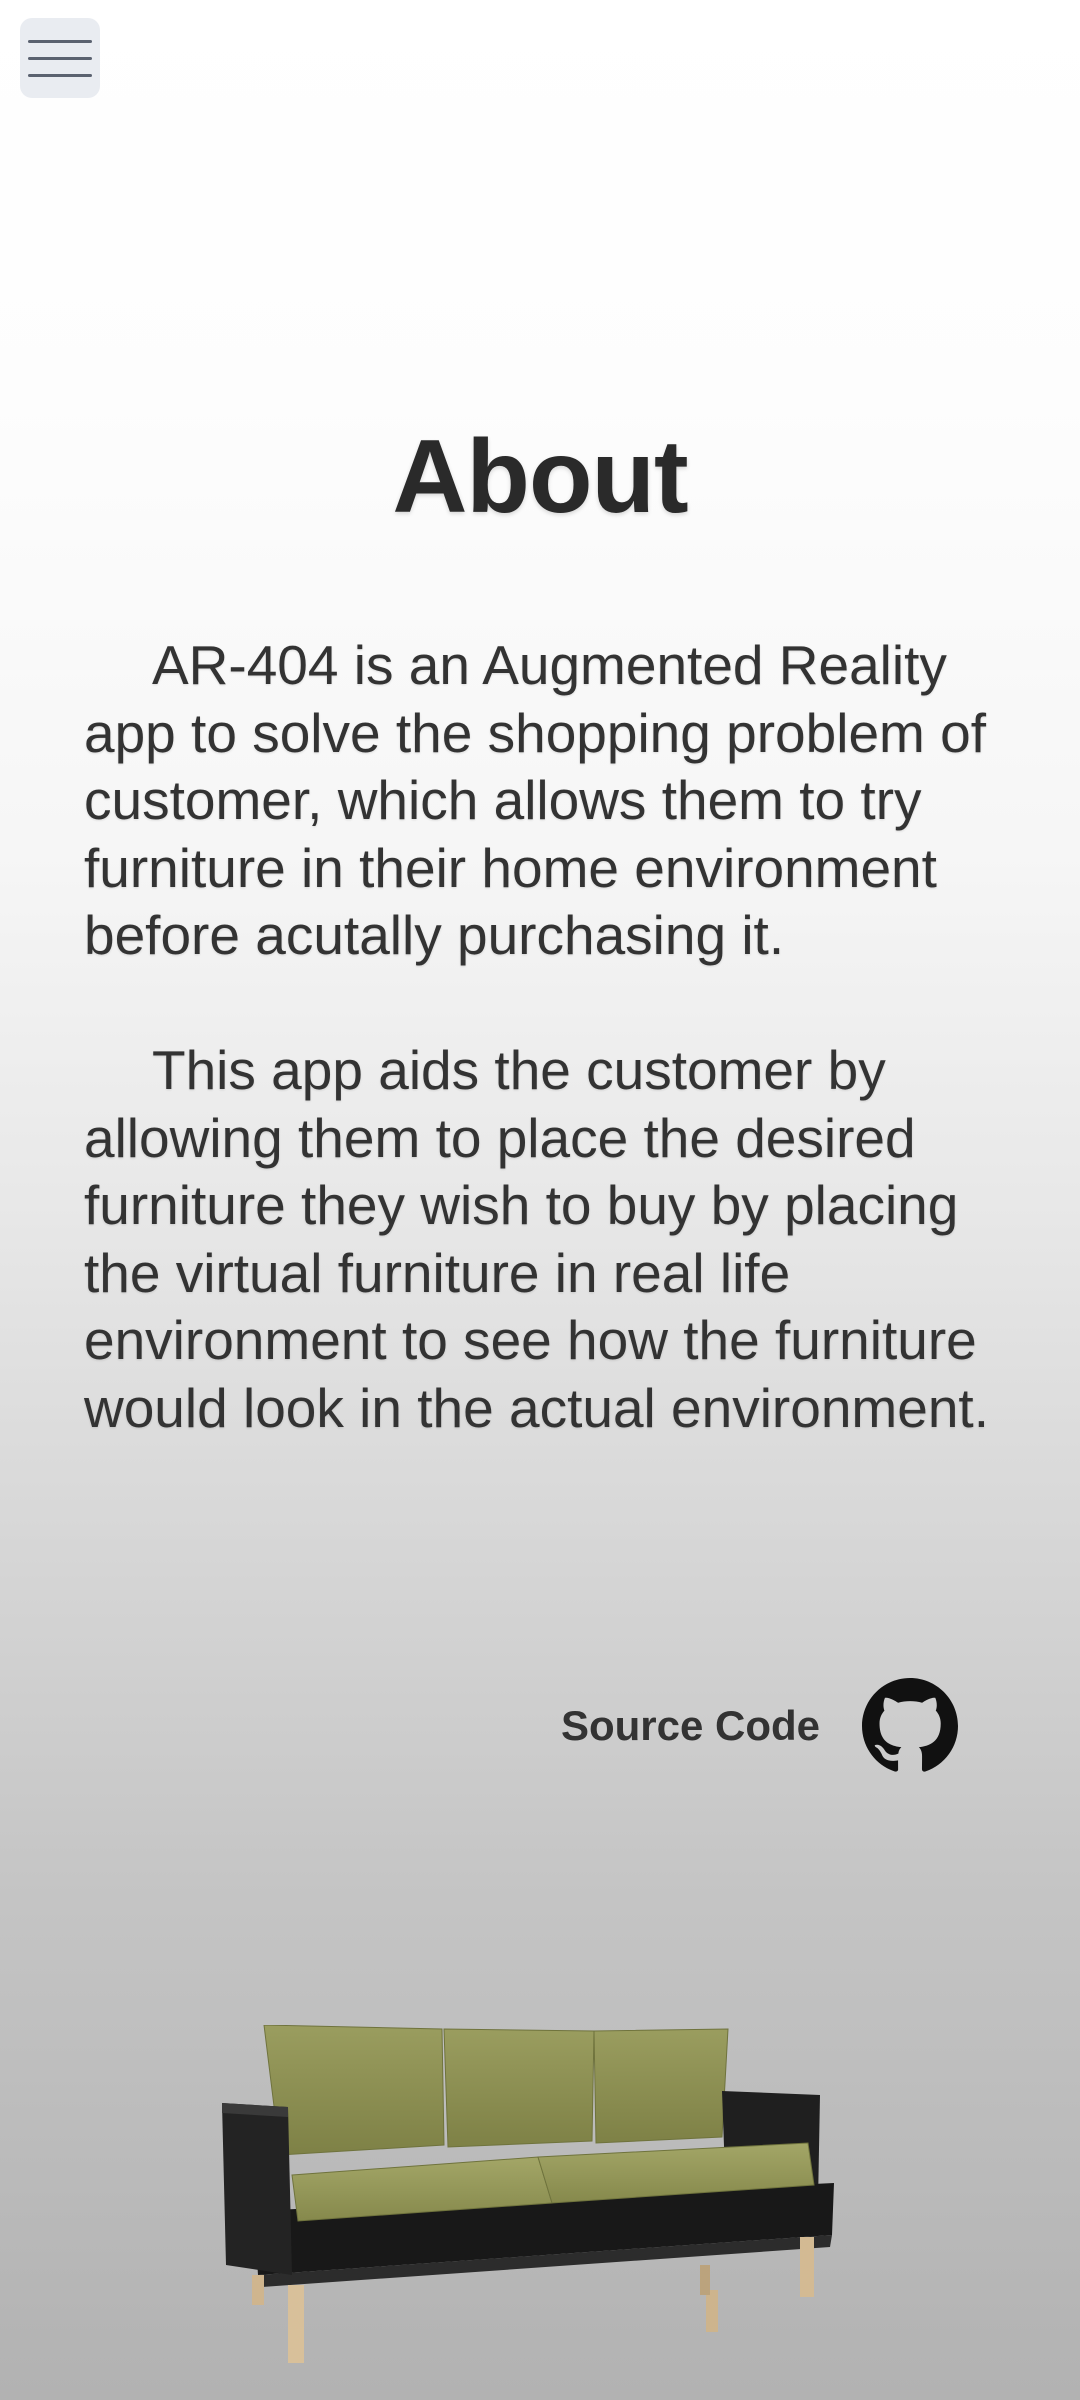 The height and width of the screenshot is (2400, 1080). I want to click on source-code-link: Source Code, so click(759, 1726).